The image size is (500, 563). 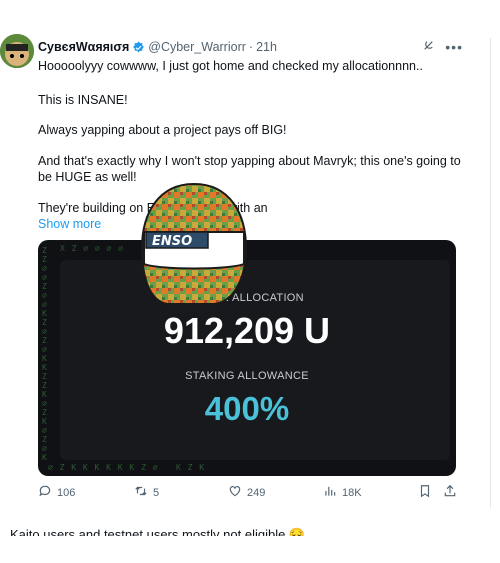 I want to click on more-icon: •••, so click(x=454, y=47).